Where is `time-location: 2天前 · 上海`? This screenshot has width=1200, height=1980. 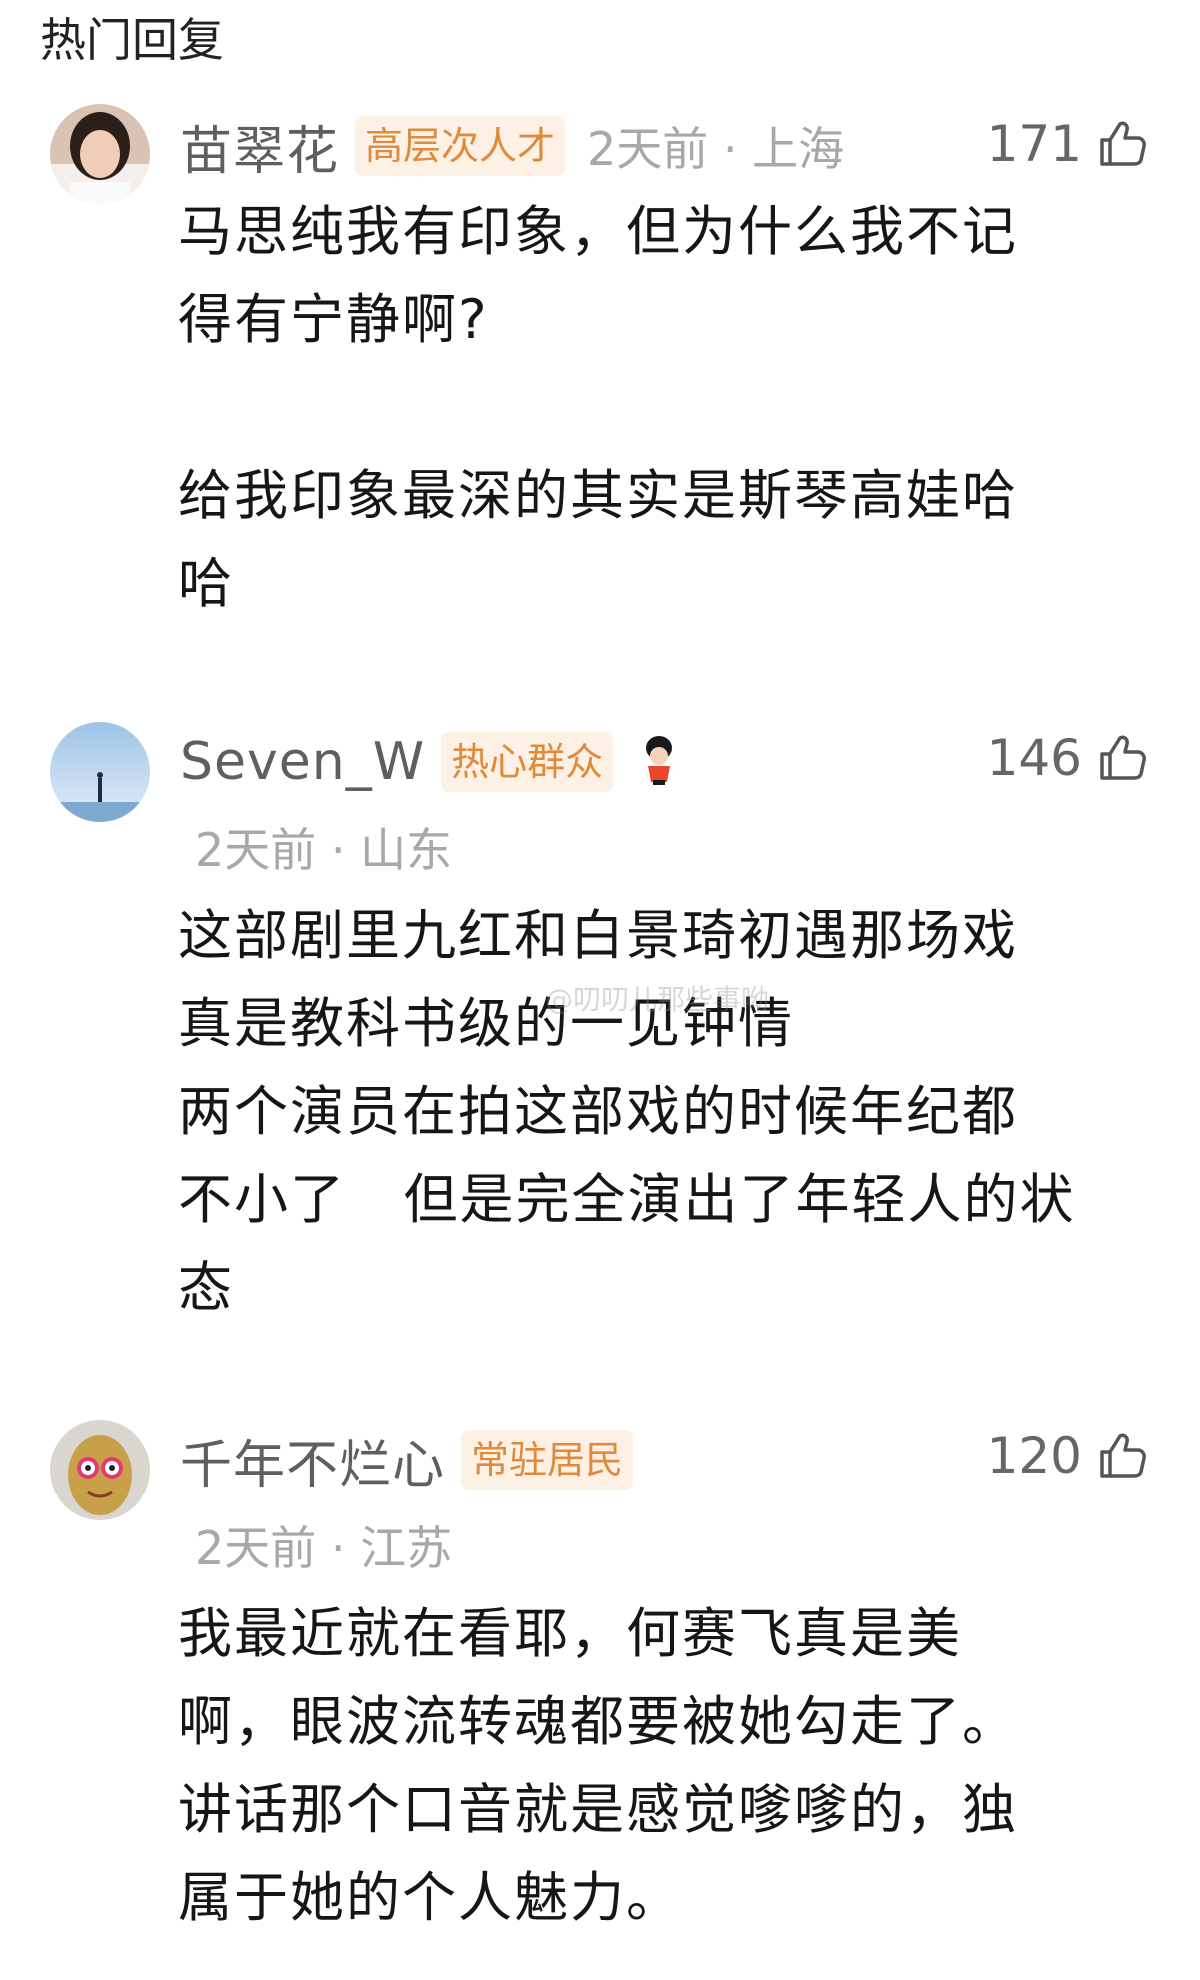 time-location: 2天前 · 上海 is located at coordinates (716, 149).